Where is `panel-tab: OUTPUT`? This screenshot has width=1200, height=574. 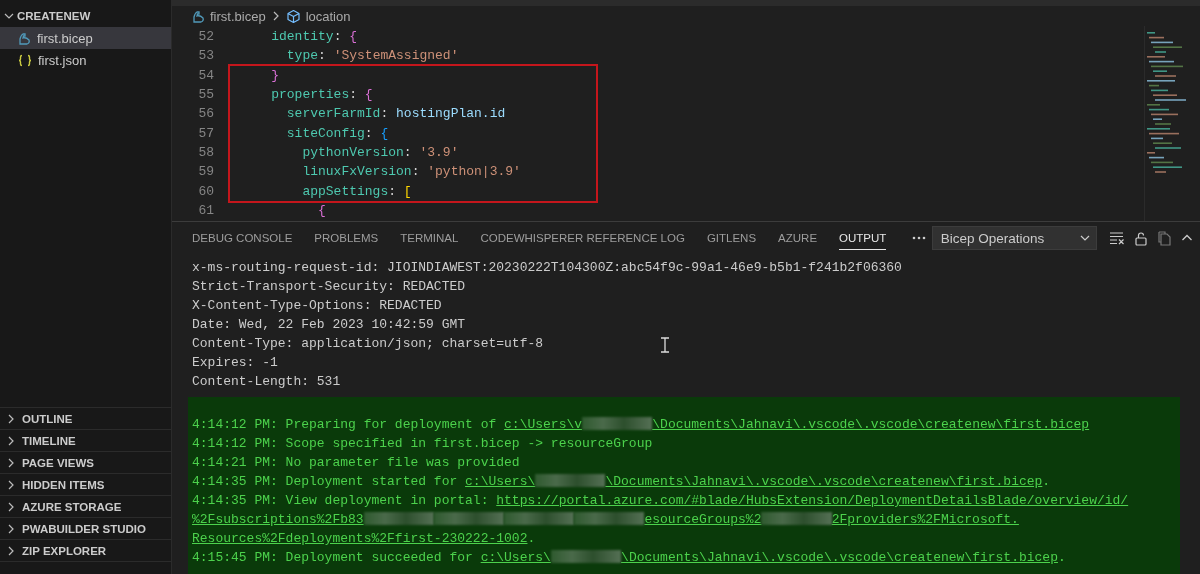
panel-tab: OUTPUT is located at coordinates (863, 238).